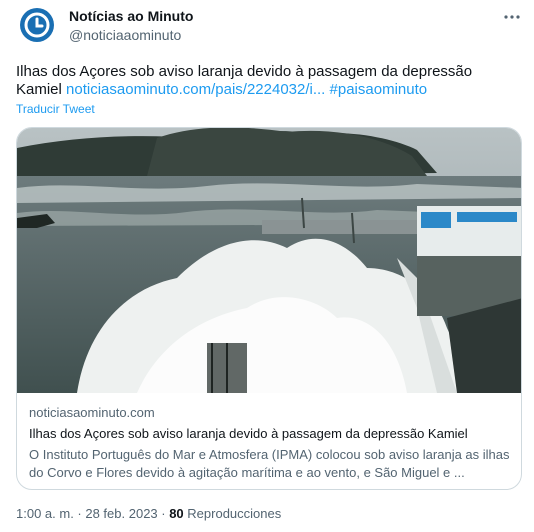 This screenshot has height=532, width=534. Describe the element at coordinates (92, 412) in the screenshot. I see `card-domain: noticiasaominuto.com` at that location.